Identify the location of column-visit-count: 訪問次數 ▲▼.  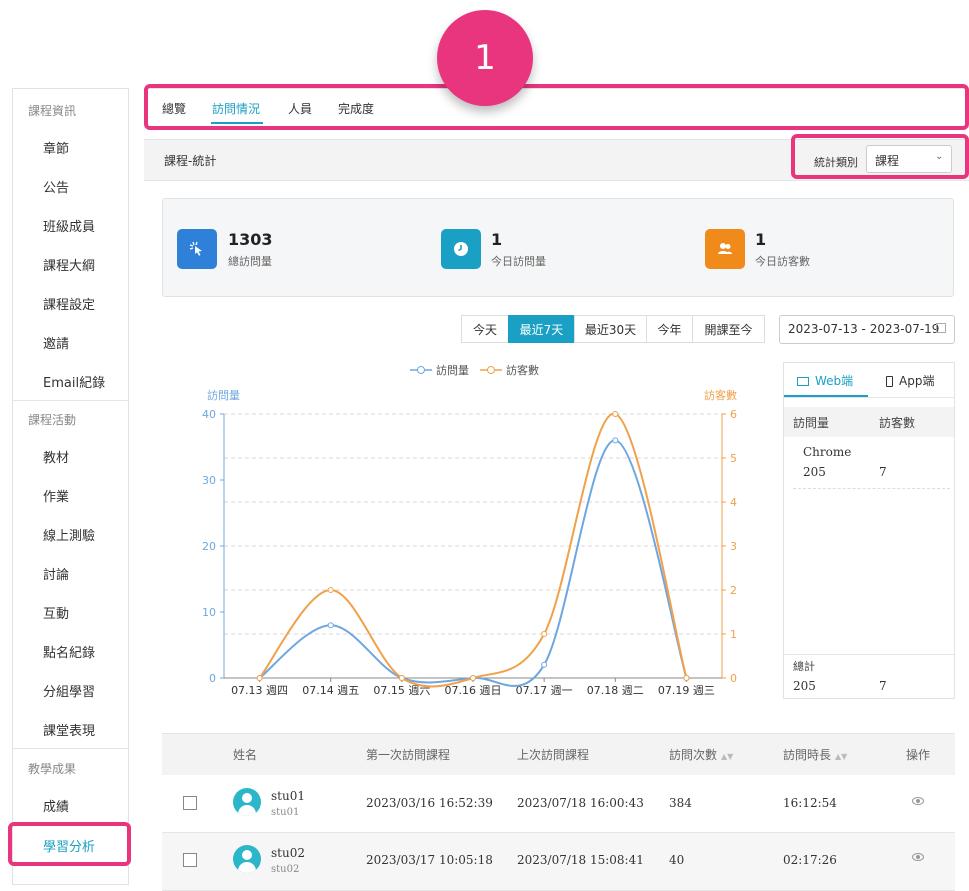
(701, 754).